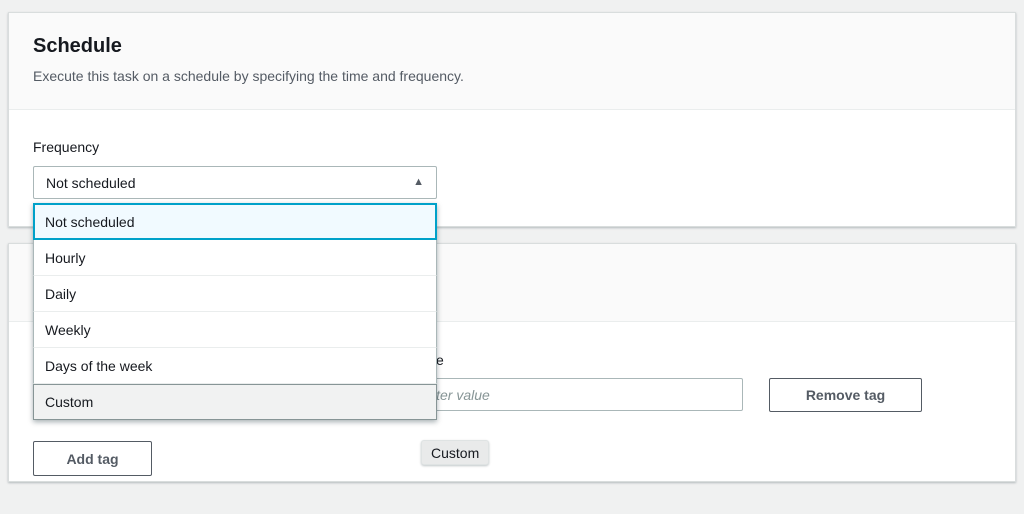 This screenshot has height=514, width=1024. Describe the element at coordinates (235, 182) in the screenshot. I see `frequency-select-trigger: Not scheduled ▲` at that location.